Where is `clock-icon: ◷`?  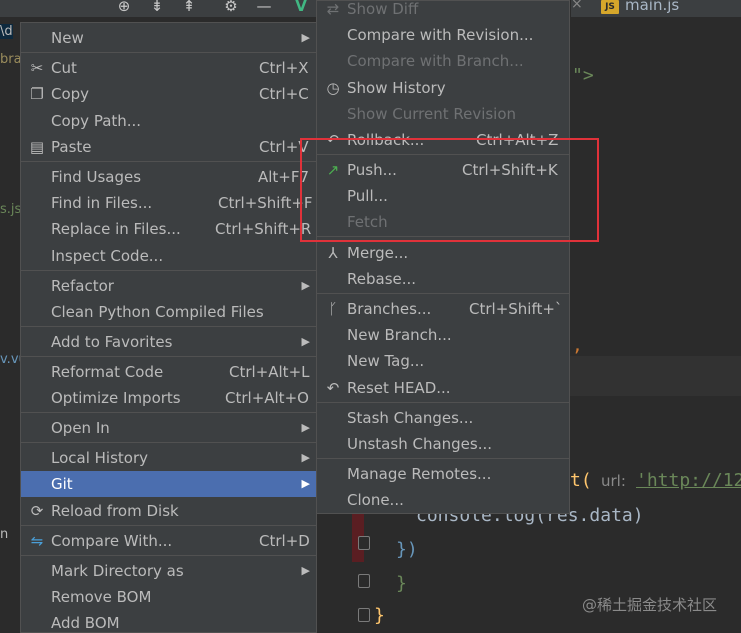 clock-icon: ◷ is located at coordinates (333, 88).